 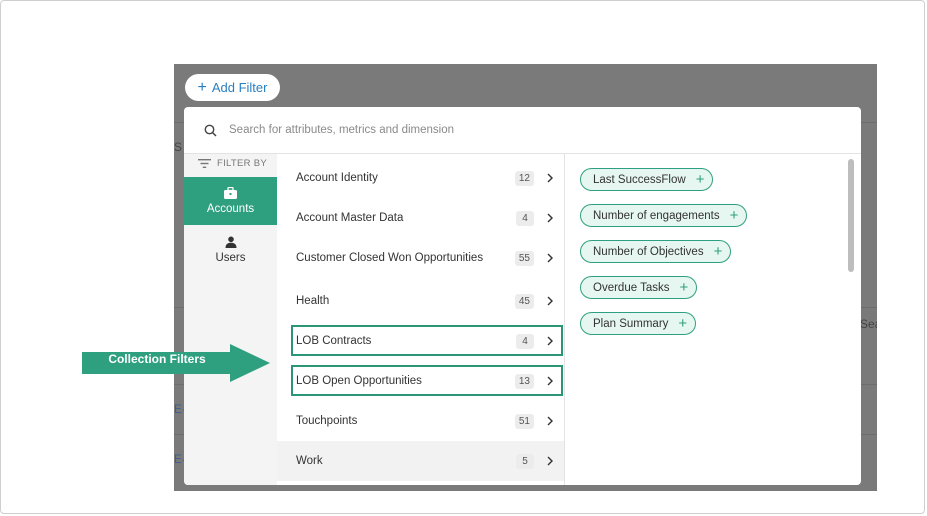 What do you see at coordinates (524, 301) in the screenshot?
I see `count-badge: 45` at bounding box center [524, 301].